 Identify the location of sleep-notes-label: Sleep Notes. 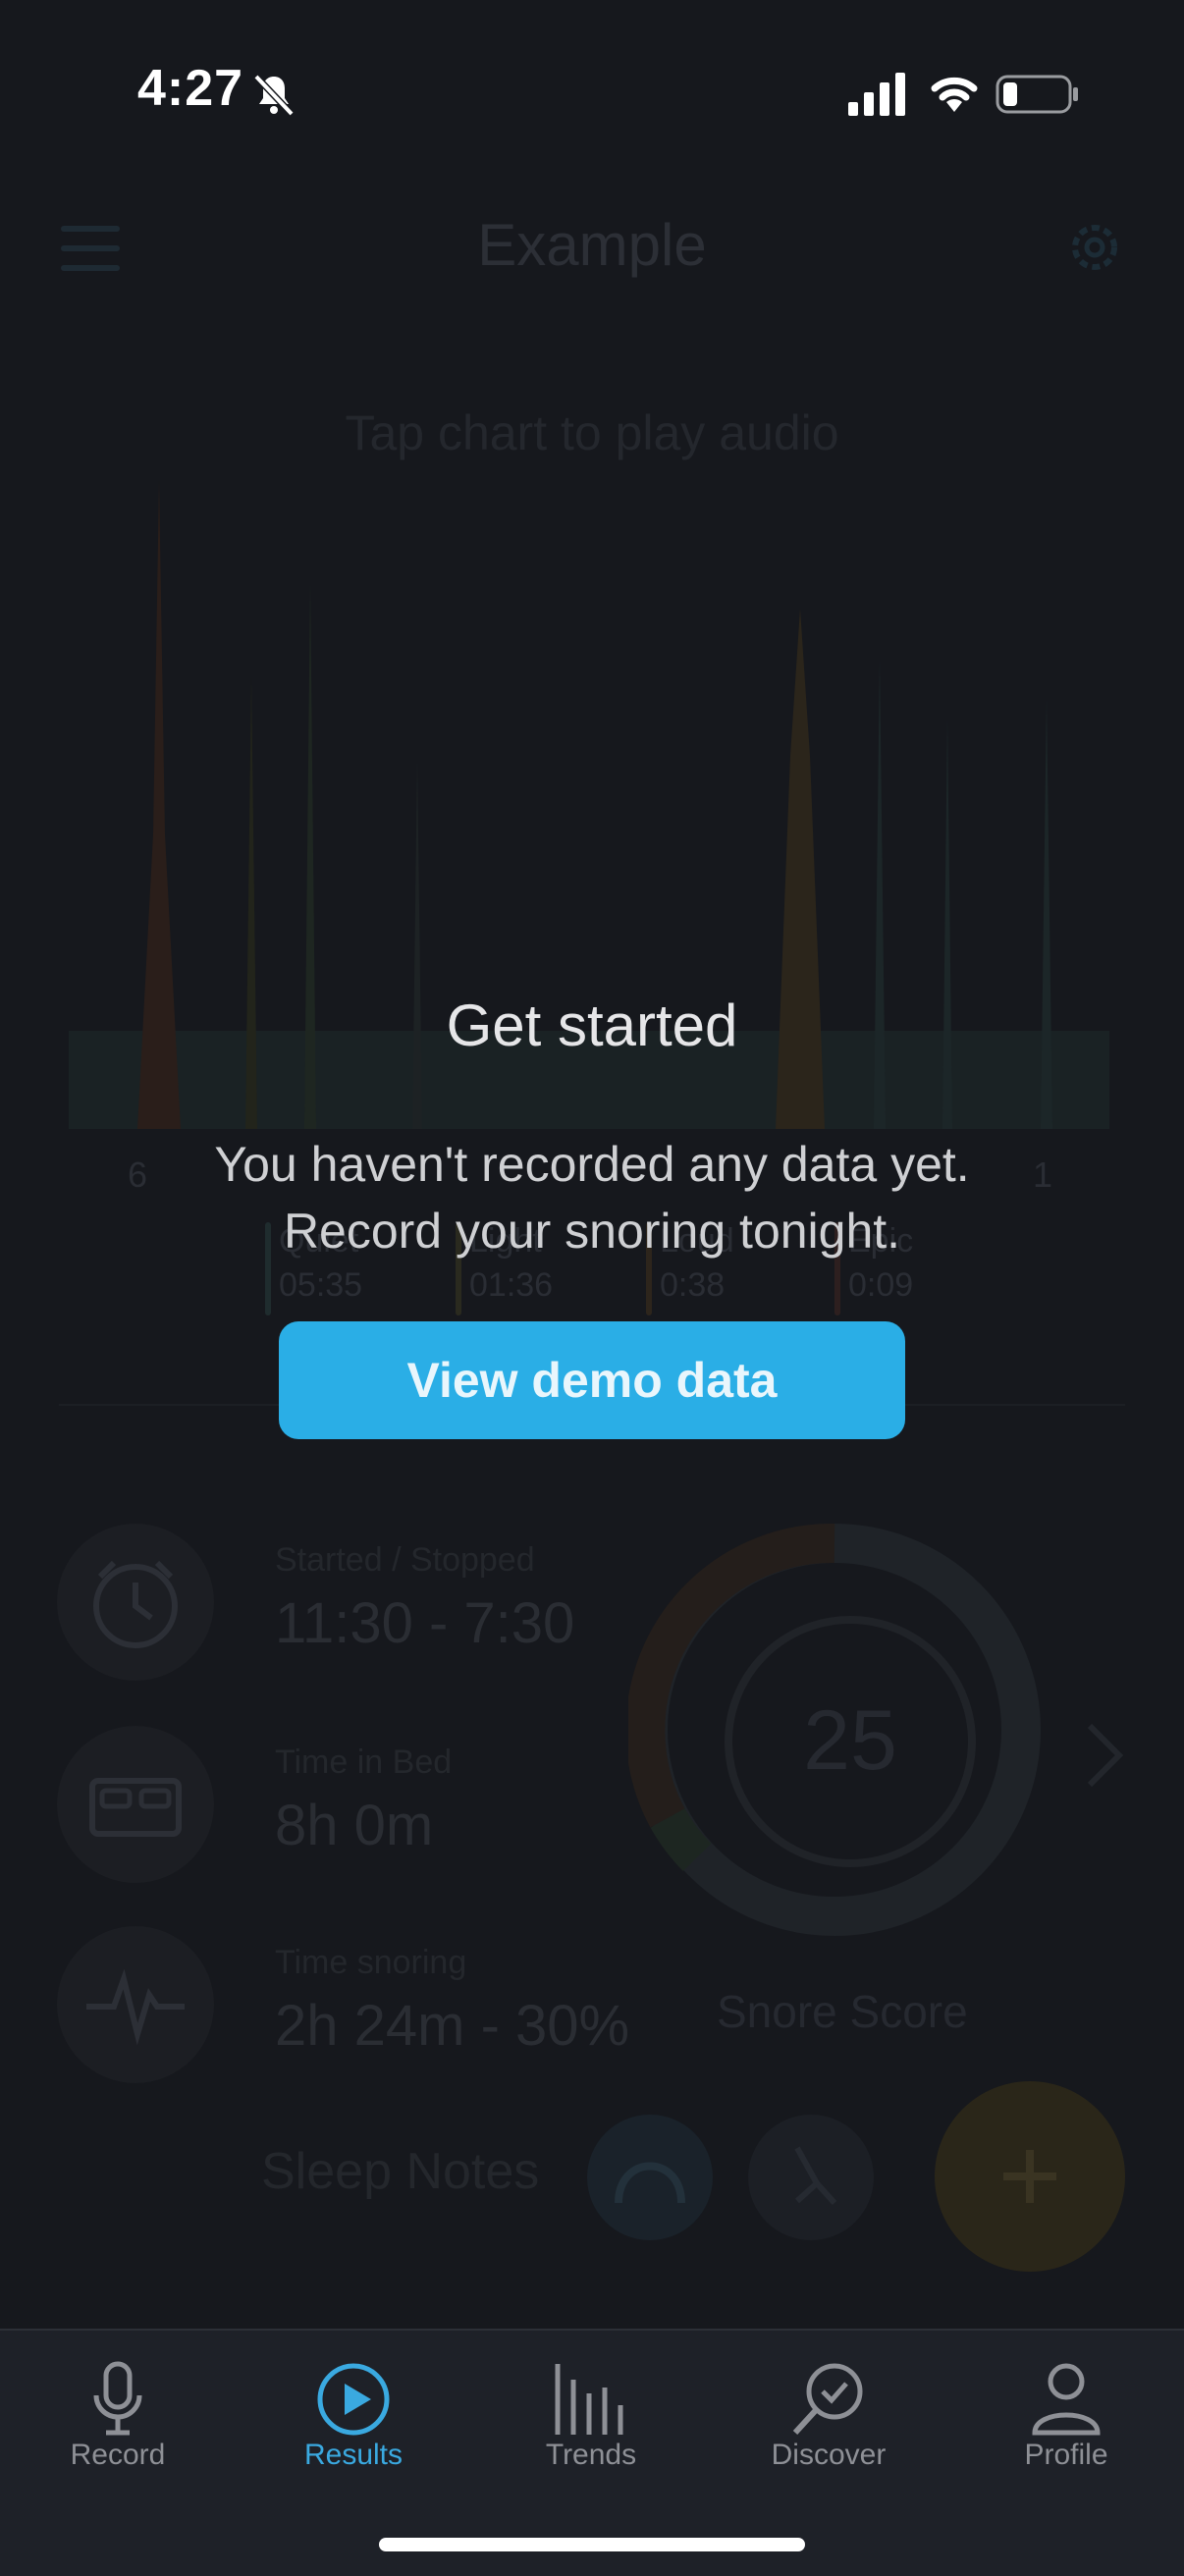
(401, 2171).